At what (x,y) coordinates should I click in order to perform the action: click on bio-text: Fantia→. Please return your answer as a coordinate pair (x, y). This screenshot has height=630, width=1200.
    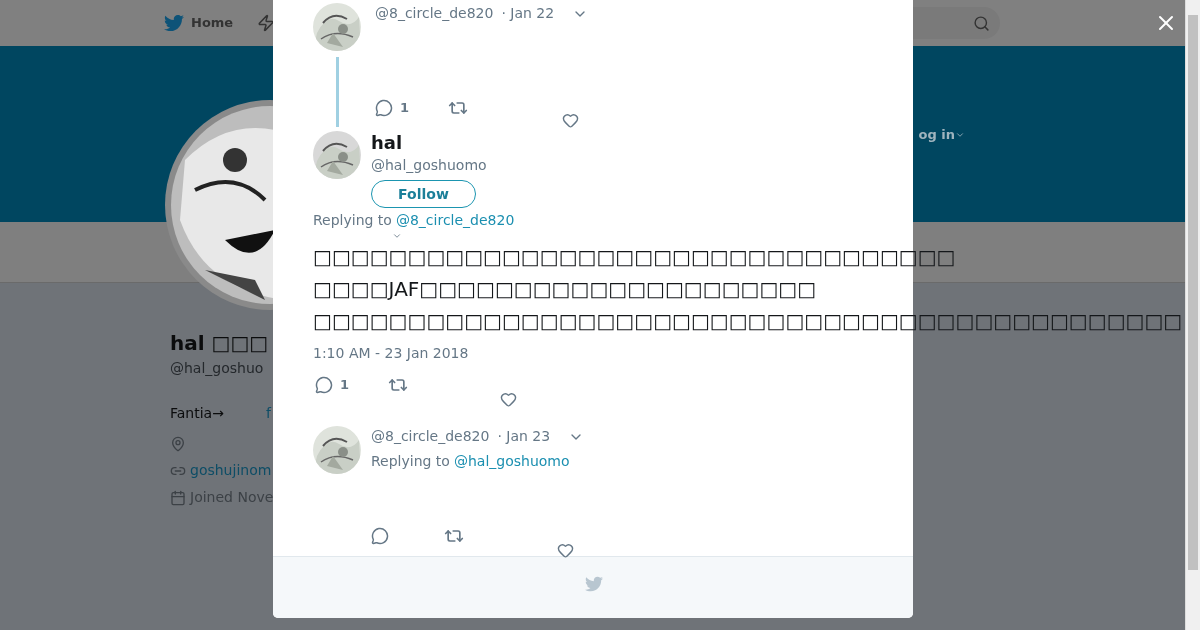
    Looking at the image, I should click on (197, 413).